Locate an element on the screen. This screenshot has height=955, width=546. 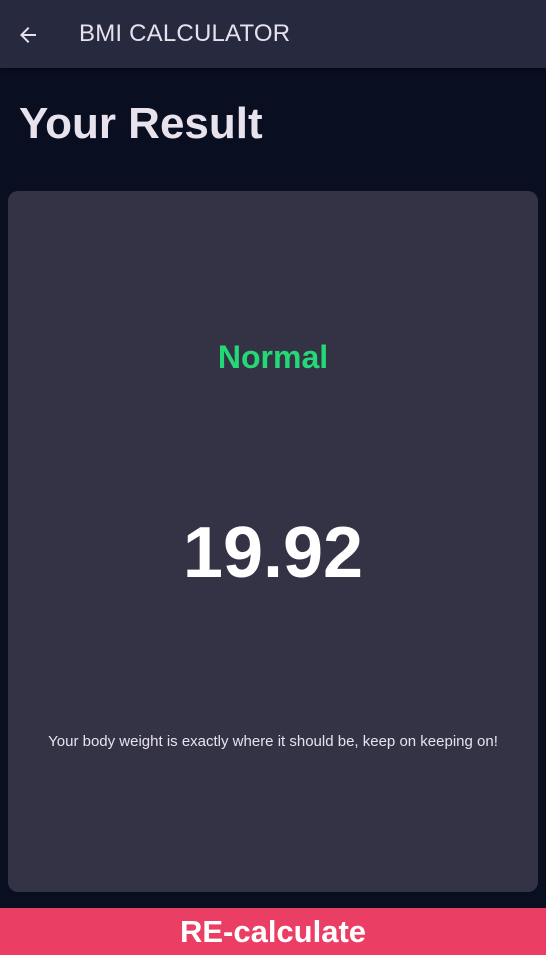
bmi-value: 19.92 is located at coordinates (273, 553).